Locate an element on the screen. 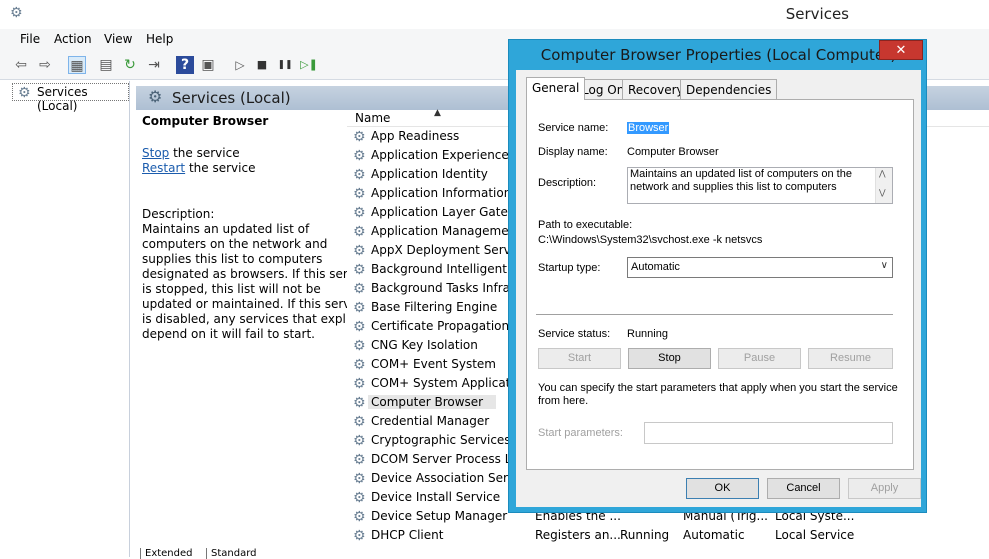 This screenshot has width=989, height=559. service-name-cell: Cryptographic Services is located at coordinates (441, 440).